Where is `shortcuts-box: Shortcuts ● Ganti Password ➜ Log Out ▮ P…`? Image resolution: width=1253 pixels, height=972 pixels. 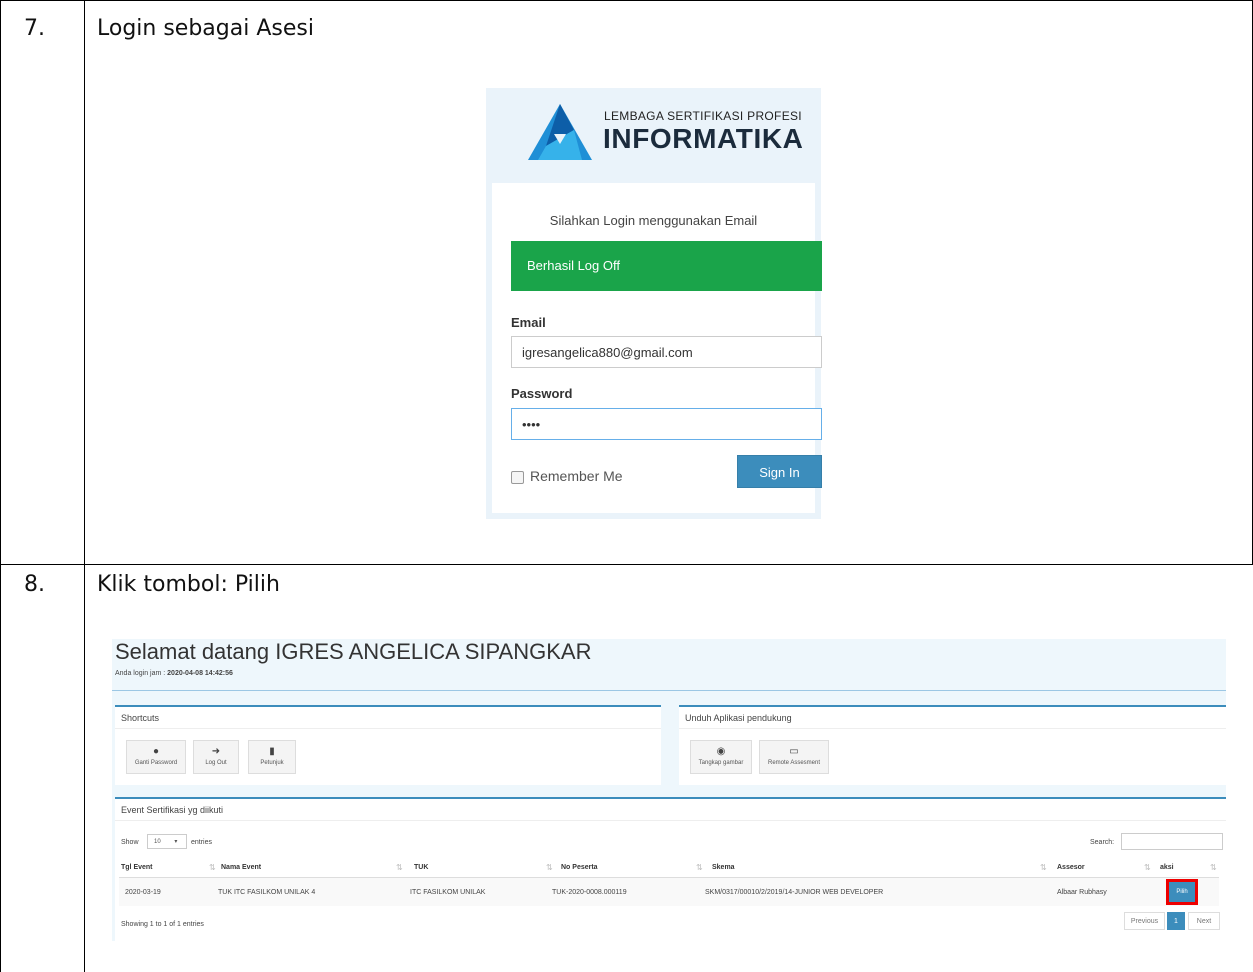
shortcuts-box: Shortcuts ● Ganti Password ➜ Log Out ▮ P… is located at coordinates (388, 745).